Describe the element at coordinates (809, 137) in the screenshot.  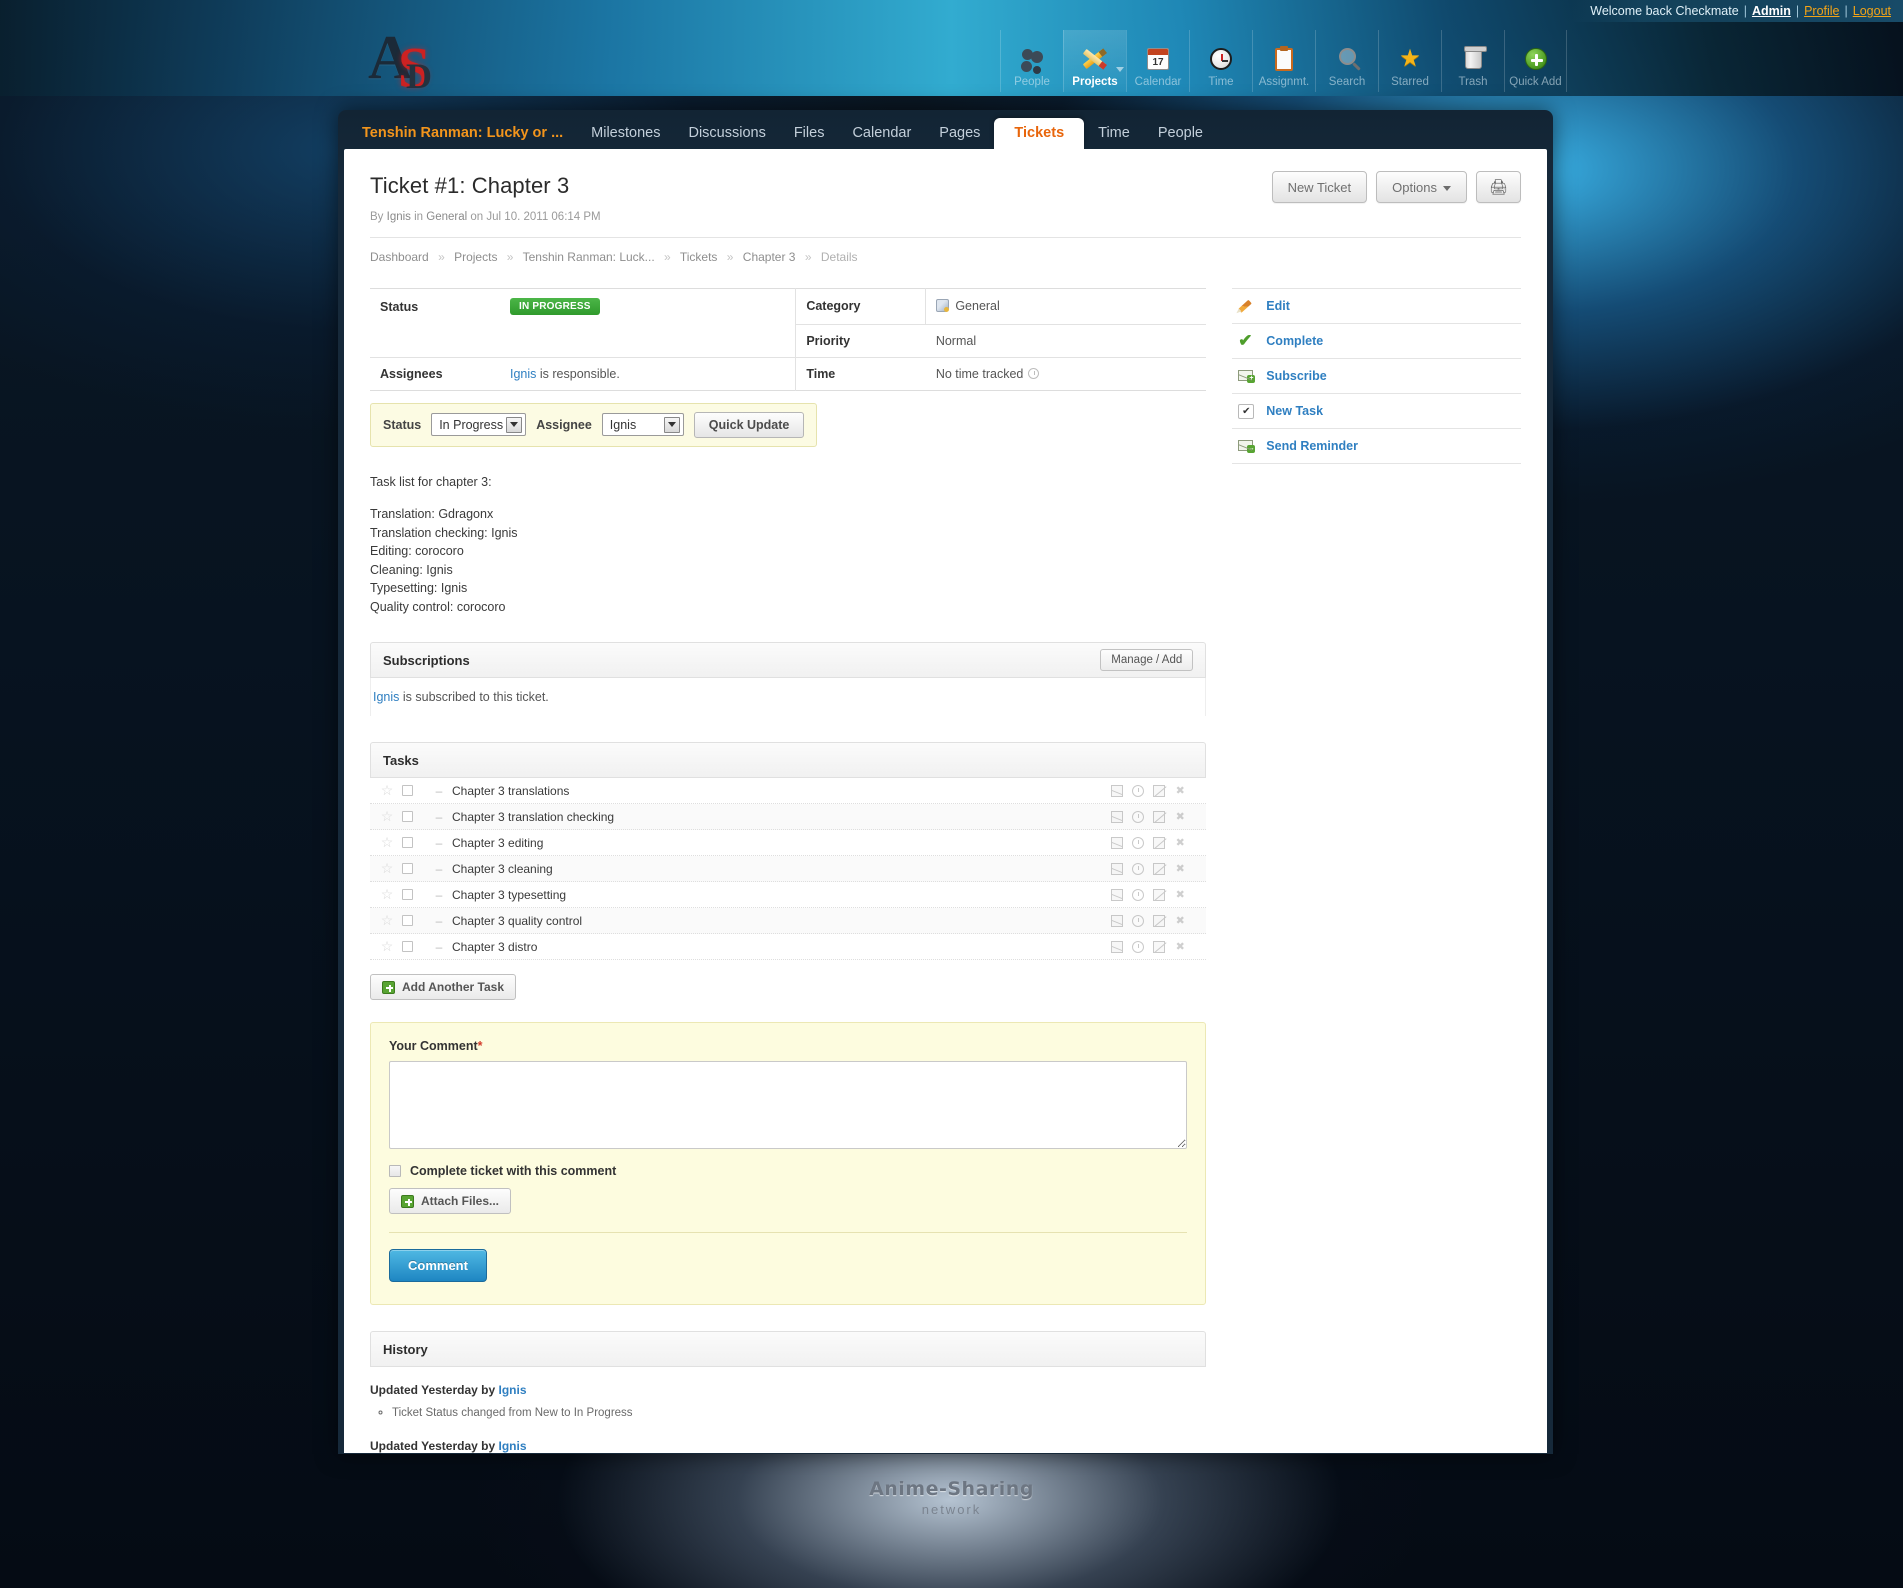
I see `tab-files: Files` at that location.